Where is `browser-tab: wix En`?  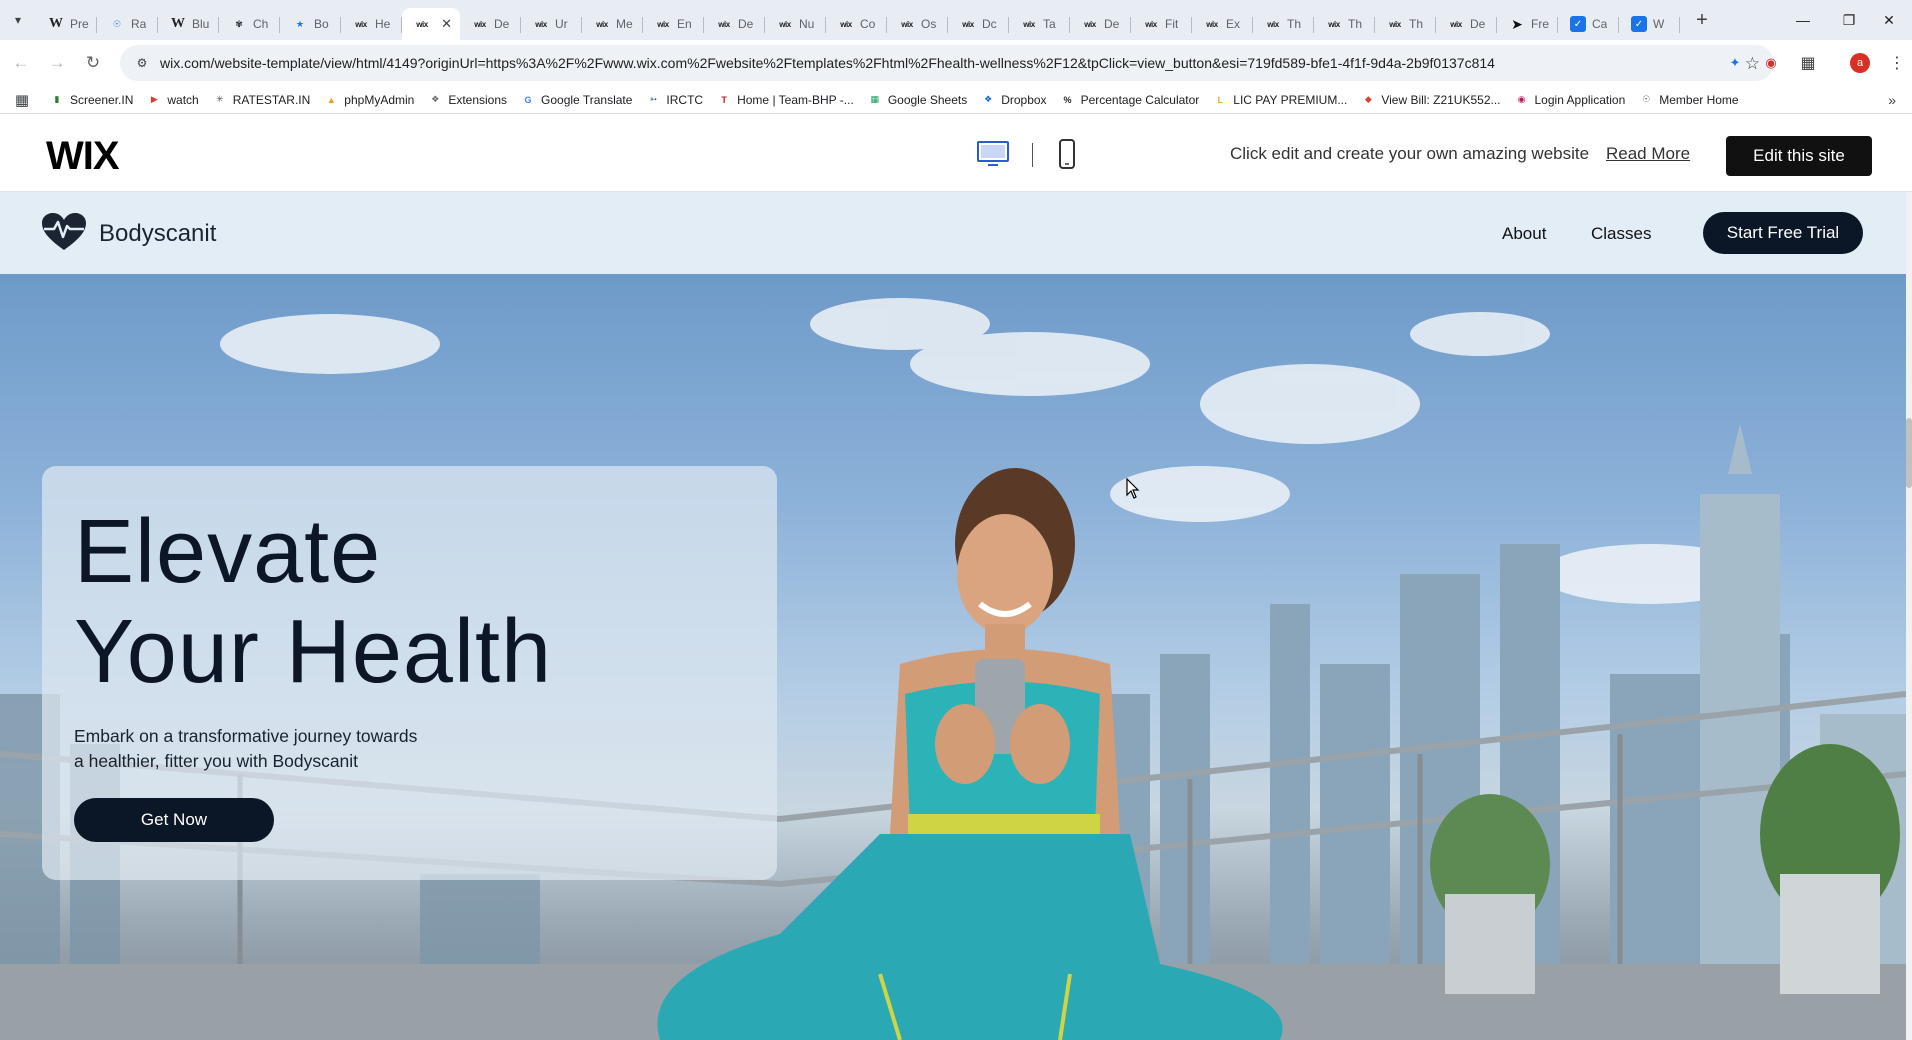
browser-tab: wix En is located at coordinates (673, 24).